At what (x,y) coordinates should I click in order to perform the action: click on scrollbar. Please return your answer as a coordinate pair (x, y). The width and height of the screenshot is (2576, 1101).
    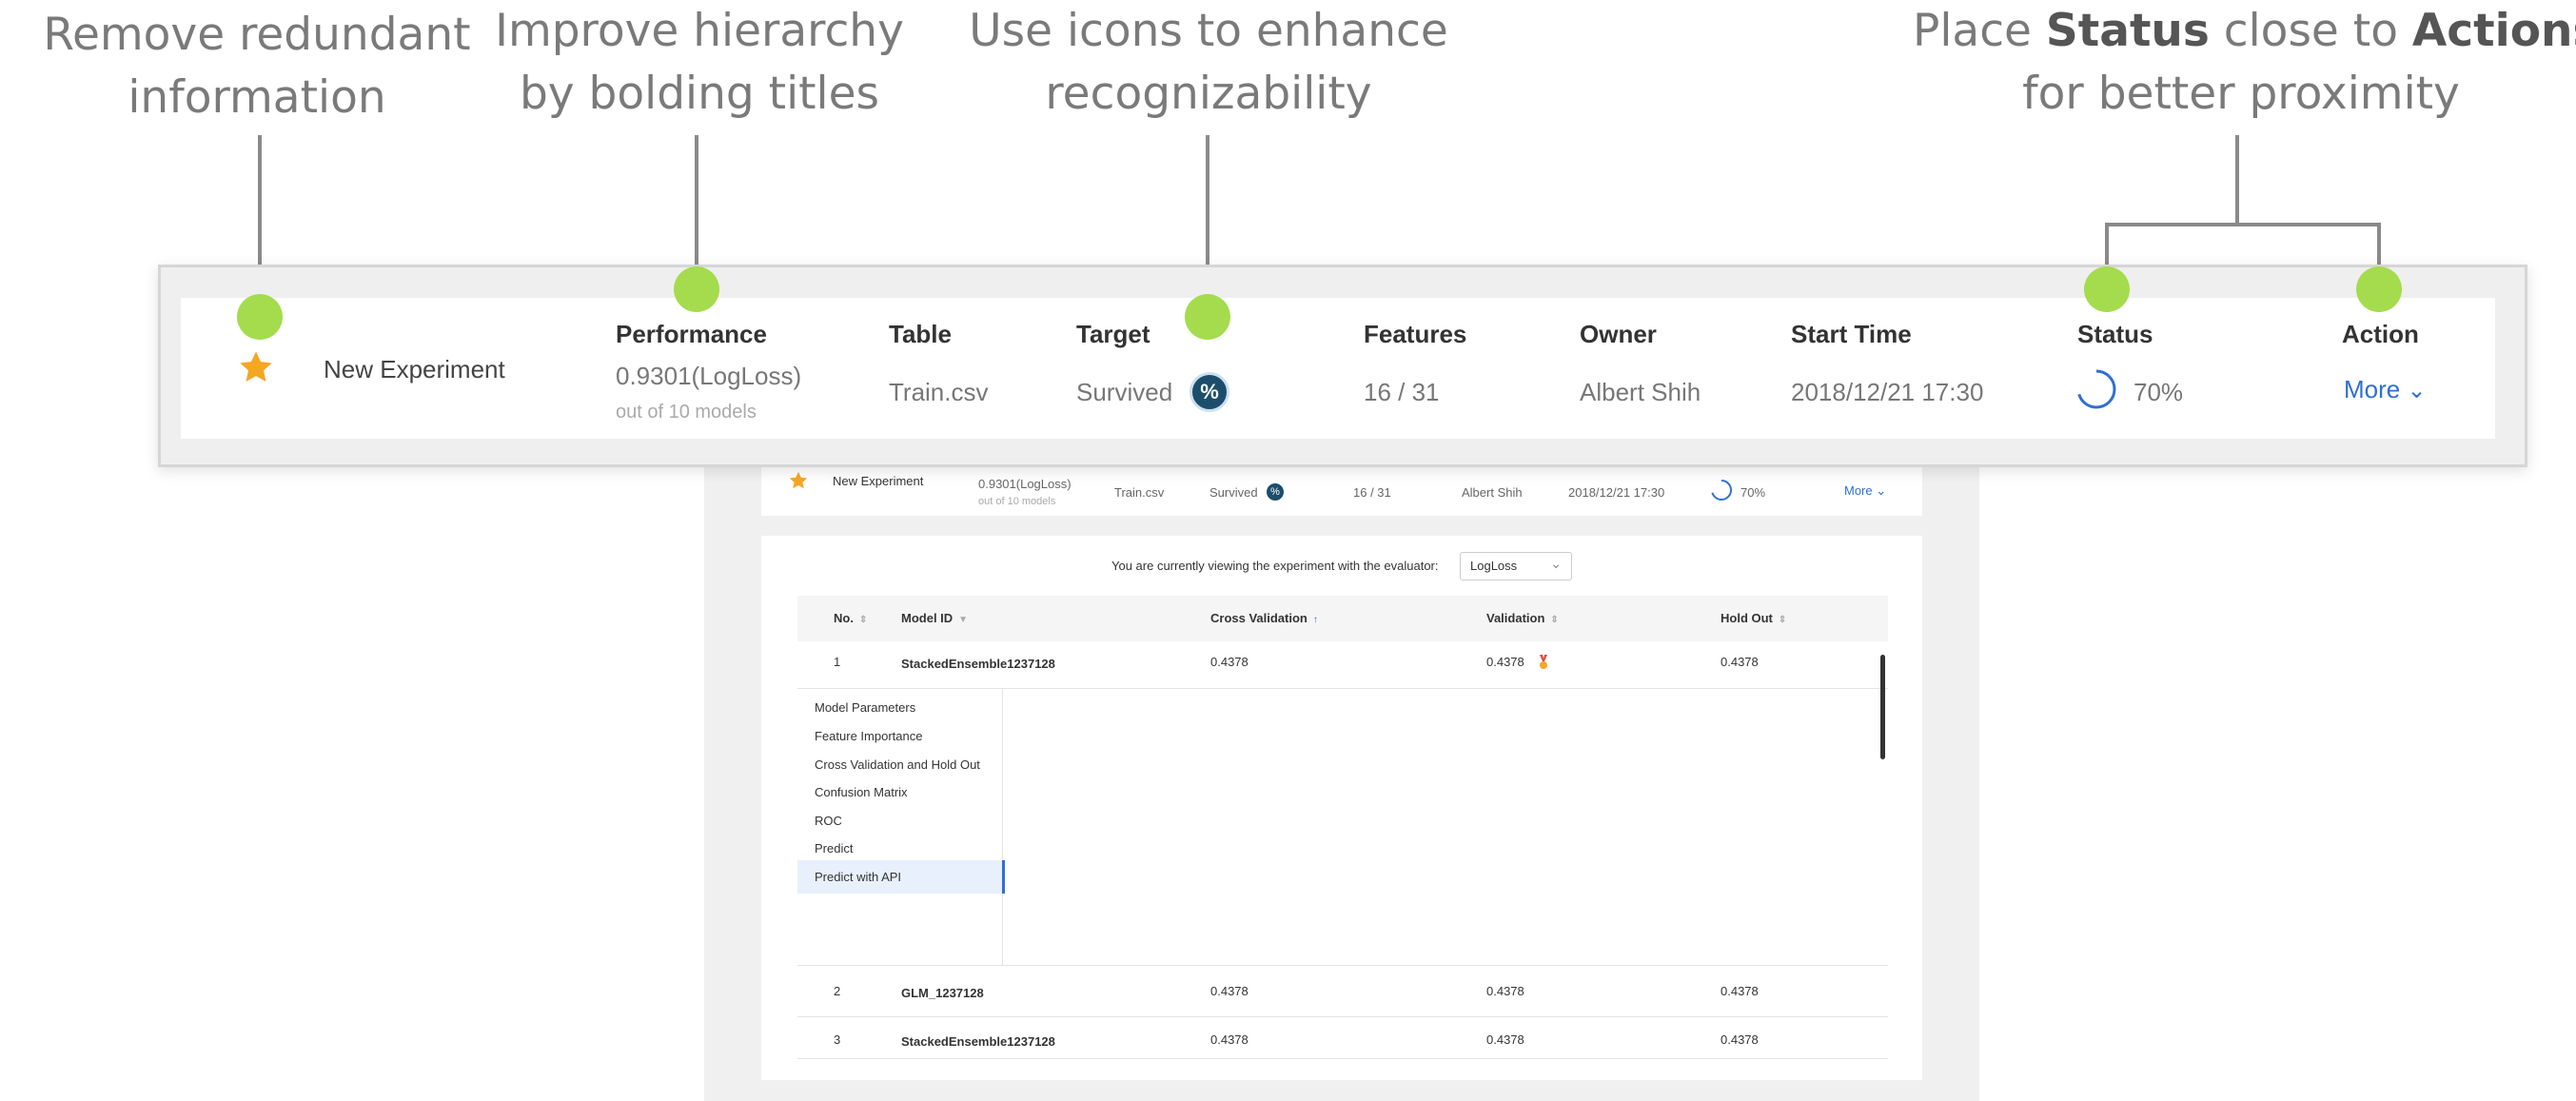
    Looking at the image, I should click on (1882, 707).